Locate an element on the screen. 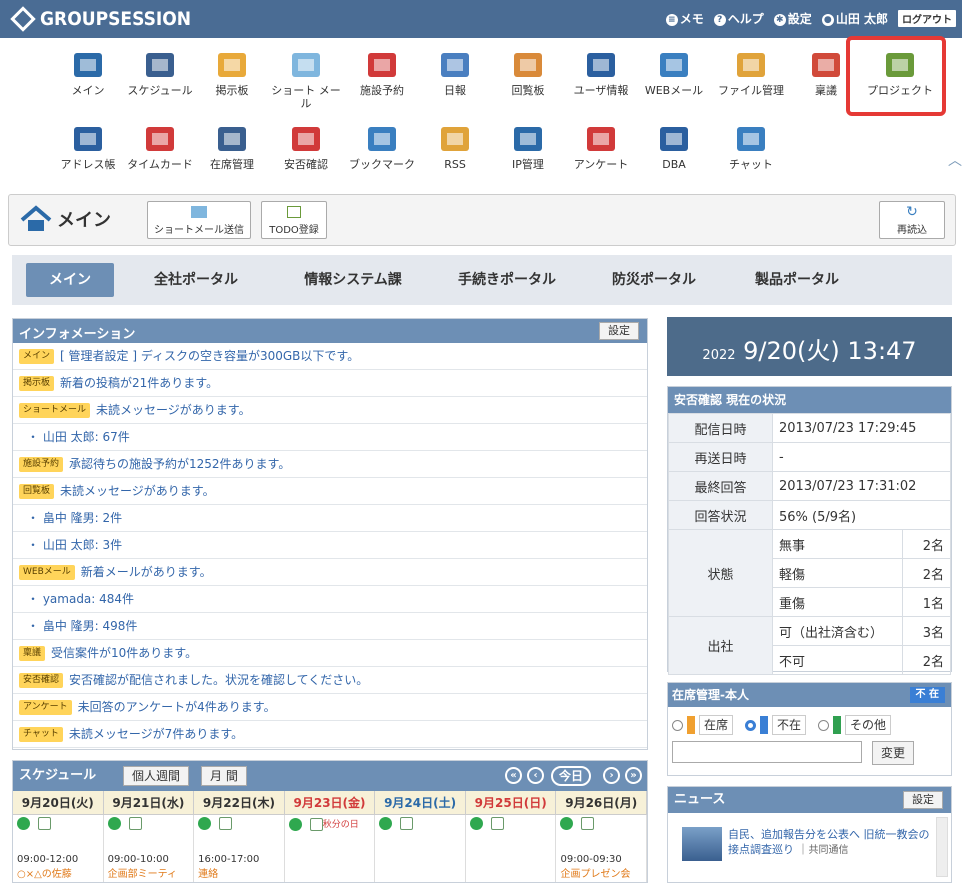 The width and height of the screenshot is (962, 883). app-folder: ファイル管理 is located at coordinates (751, 72).